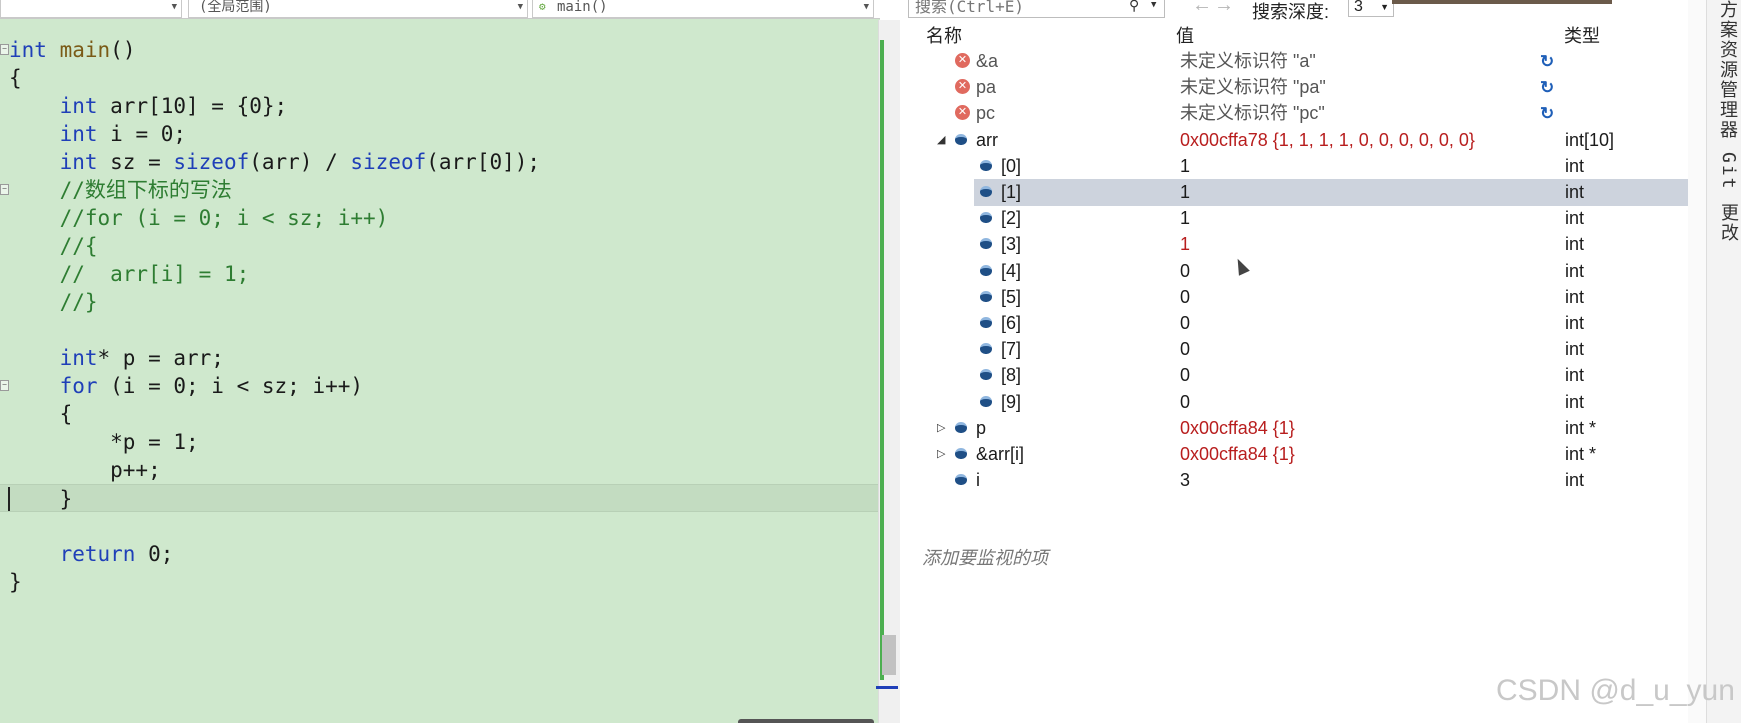 The width and height of the screenshot is (1741, 723). What do you see at coordinates (1134, 6) in the screenshot?
I see `search-icon: ⚲` at bounding box center [1134, 6].